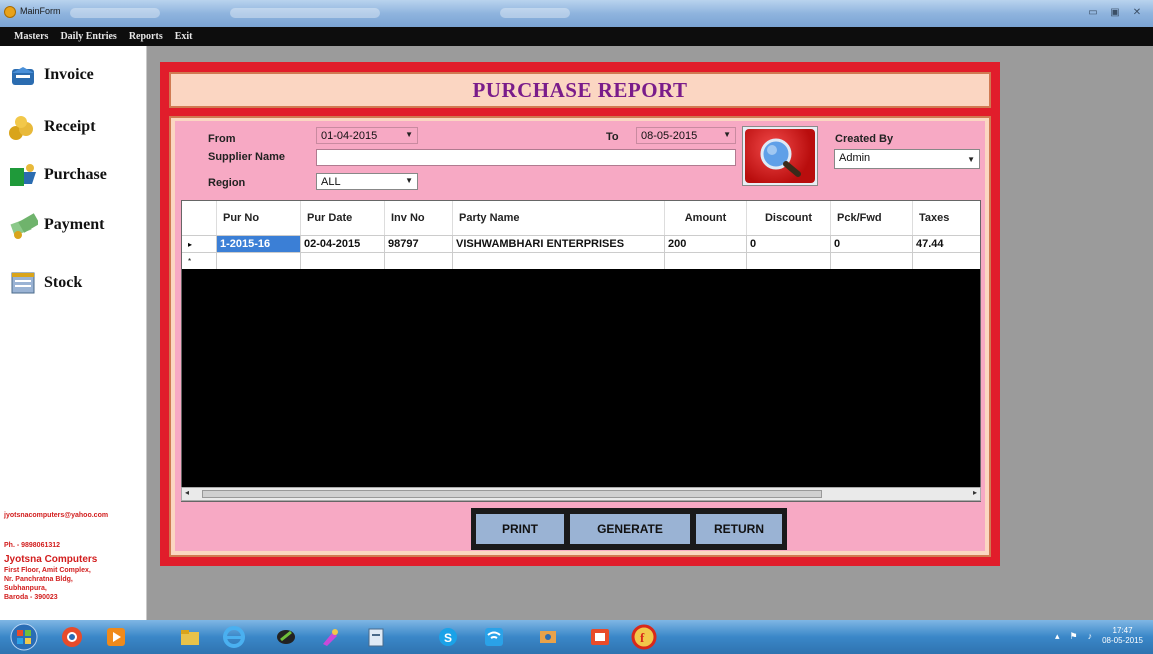 The image size is (1153, 654). What do you see at coordinates (871, 218) in the screenshot?
I see `col-pck-fwd: Pck/Fwd` at bounding box center [871, 218].